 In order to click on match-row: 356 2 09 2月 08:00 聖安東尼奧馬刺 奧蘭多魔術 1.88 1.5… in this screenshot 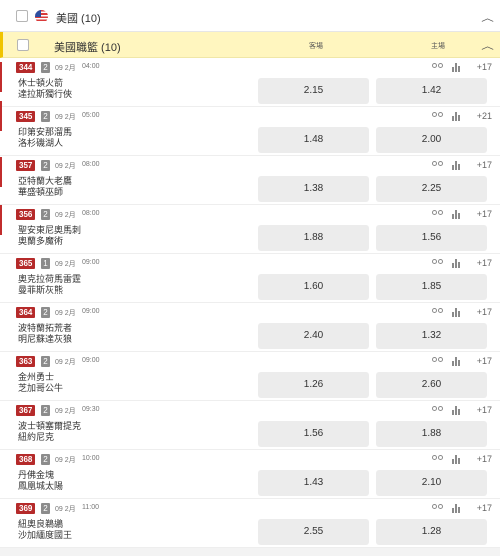, I will do `click(250, 229)`.